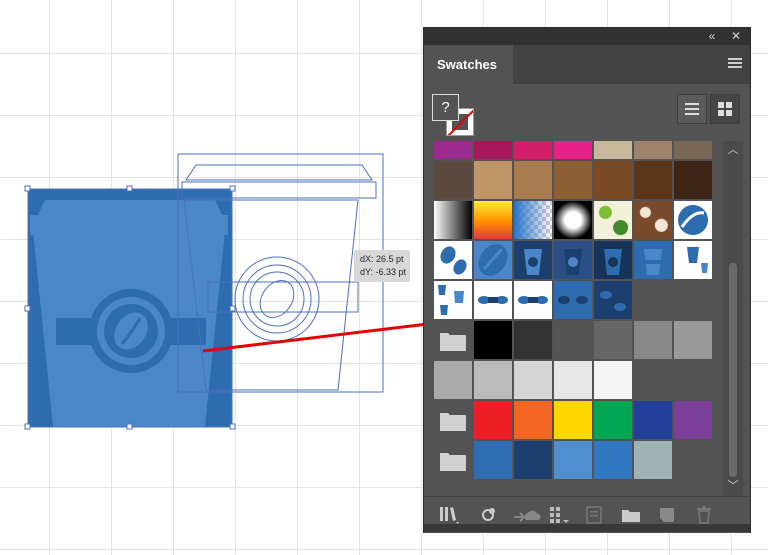 This screenshot has height=555, width=768. Describe the element at coordinates (382, 259) in the screenshot. I see `dx-readout: dX: 26.5 pt` at that location.